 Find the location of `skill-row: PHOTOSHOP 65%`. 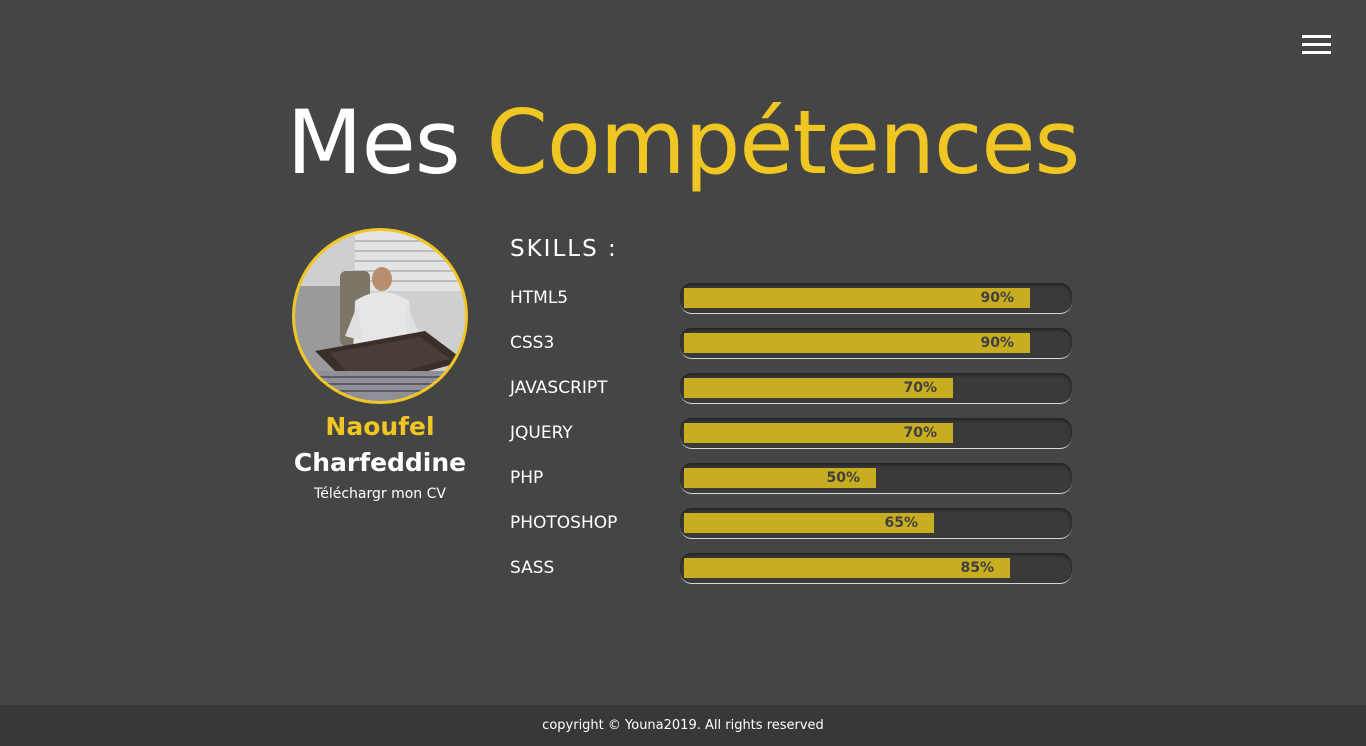

skill-row: PHOTOSHOP 65% is located at coordinates (795, 530).